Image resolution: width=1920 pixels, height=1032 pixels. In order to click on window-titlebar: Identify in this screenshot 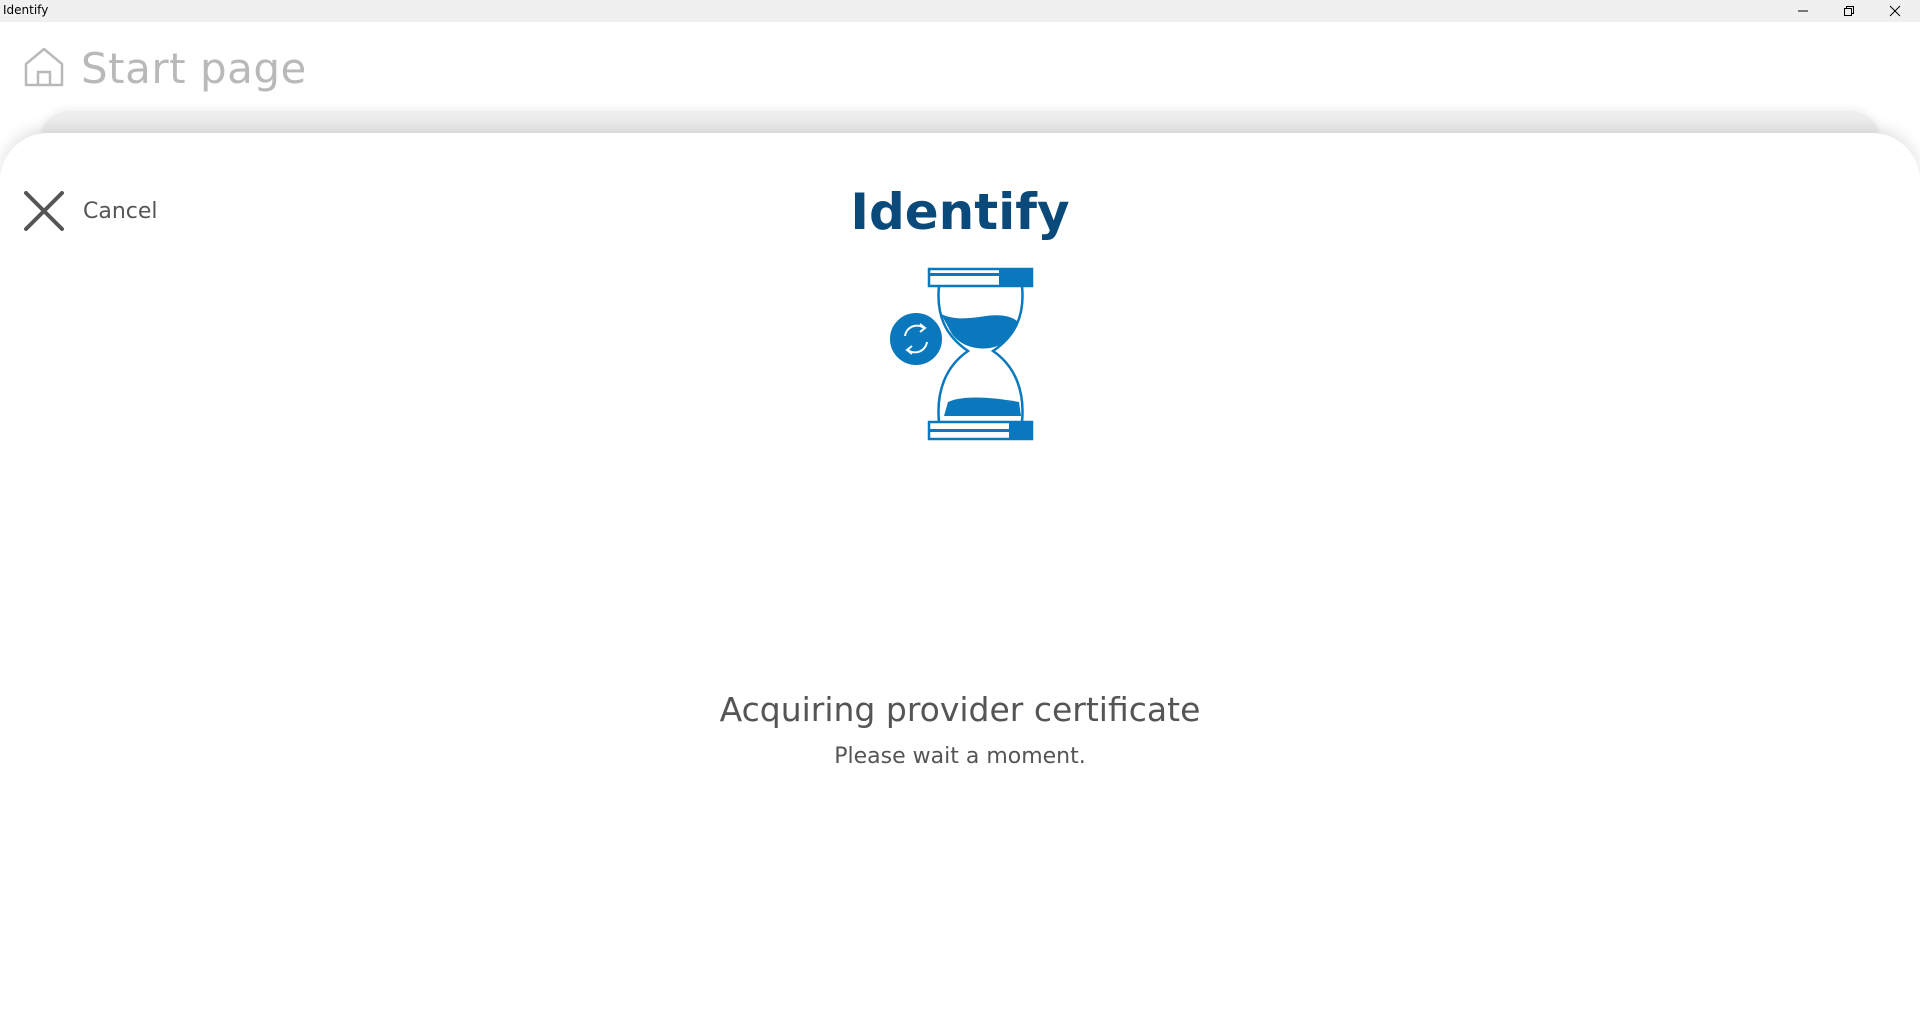, I will do `click(960, 11)`.